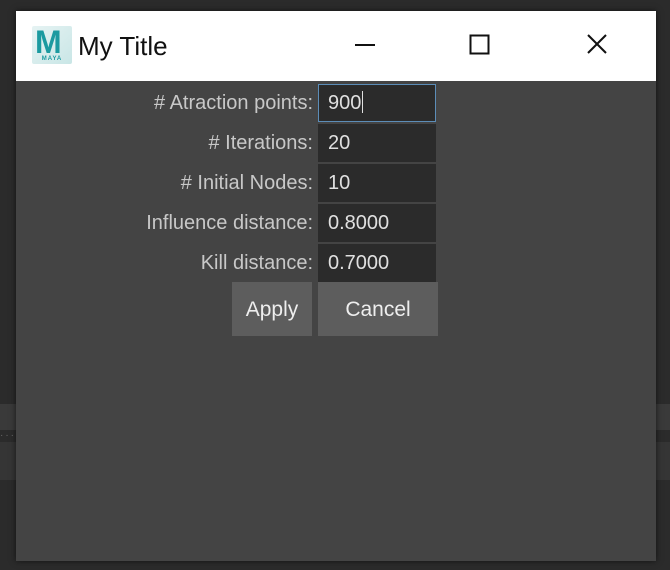 The width and height of the screenshot is (670, 570). I want to click on influence-distance-label: Influence distance:, so click(229, 223).